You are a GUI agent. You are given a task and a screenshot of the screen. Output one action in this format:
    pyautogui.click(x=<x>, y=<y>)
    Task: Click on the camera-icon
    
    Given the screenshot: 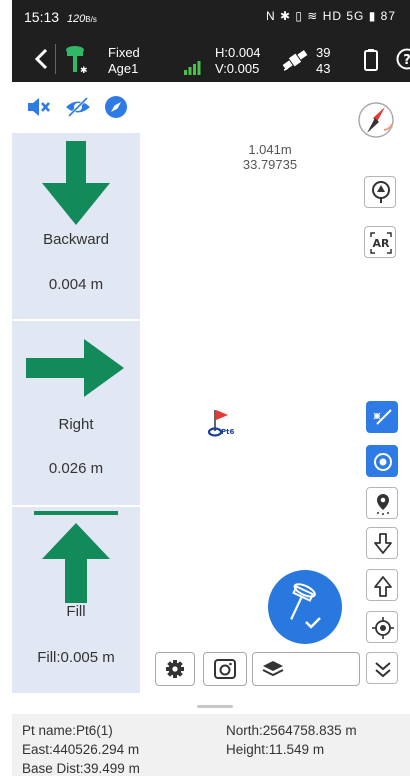 What is the action you would take?
    pyautogui.click(x=225, y=669)
    